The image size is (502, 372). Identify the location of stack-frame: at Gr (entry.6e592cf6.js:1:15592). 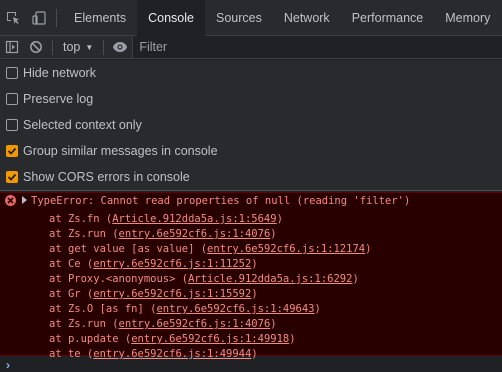
(210, 294).